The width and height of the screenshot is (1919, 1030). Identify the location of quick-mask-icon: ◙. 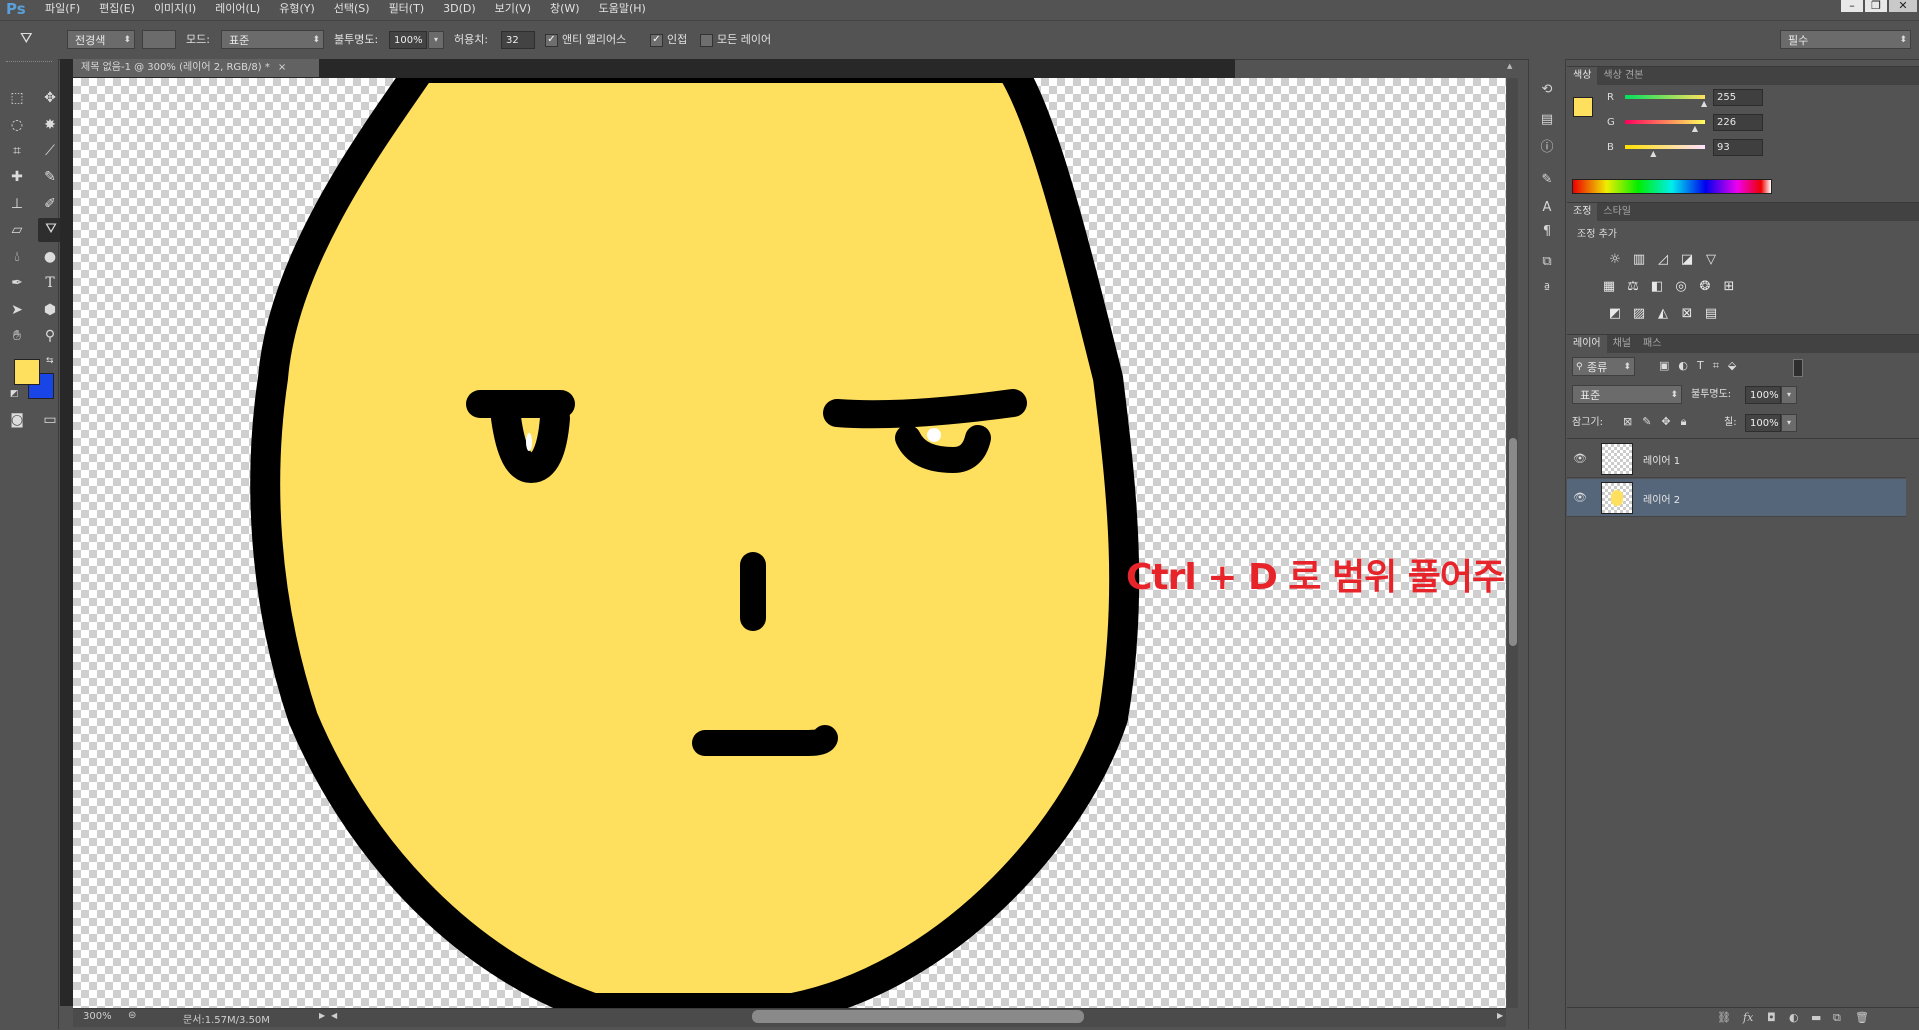
(17, 420).